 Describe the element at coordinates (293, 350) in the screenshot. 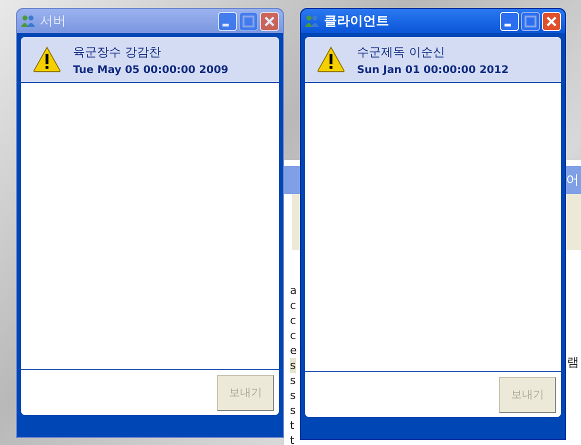

I see `list-item: e` at that location.